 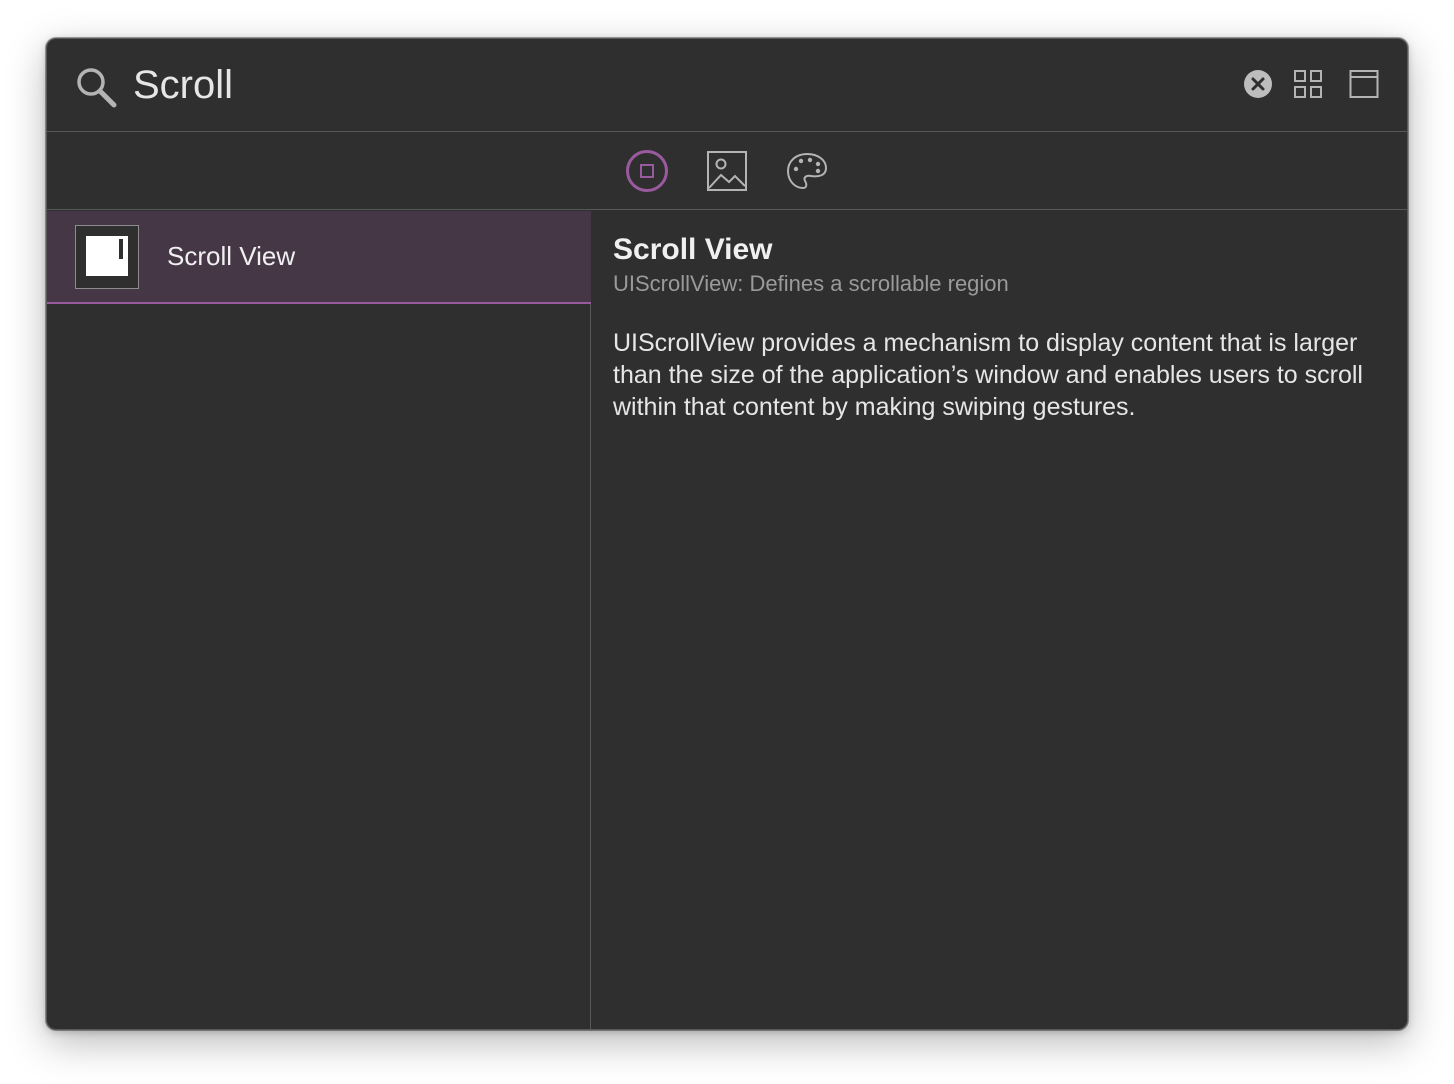 I want to click on window-icon, so click(x=1364, y=84).